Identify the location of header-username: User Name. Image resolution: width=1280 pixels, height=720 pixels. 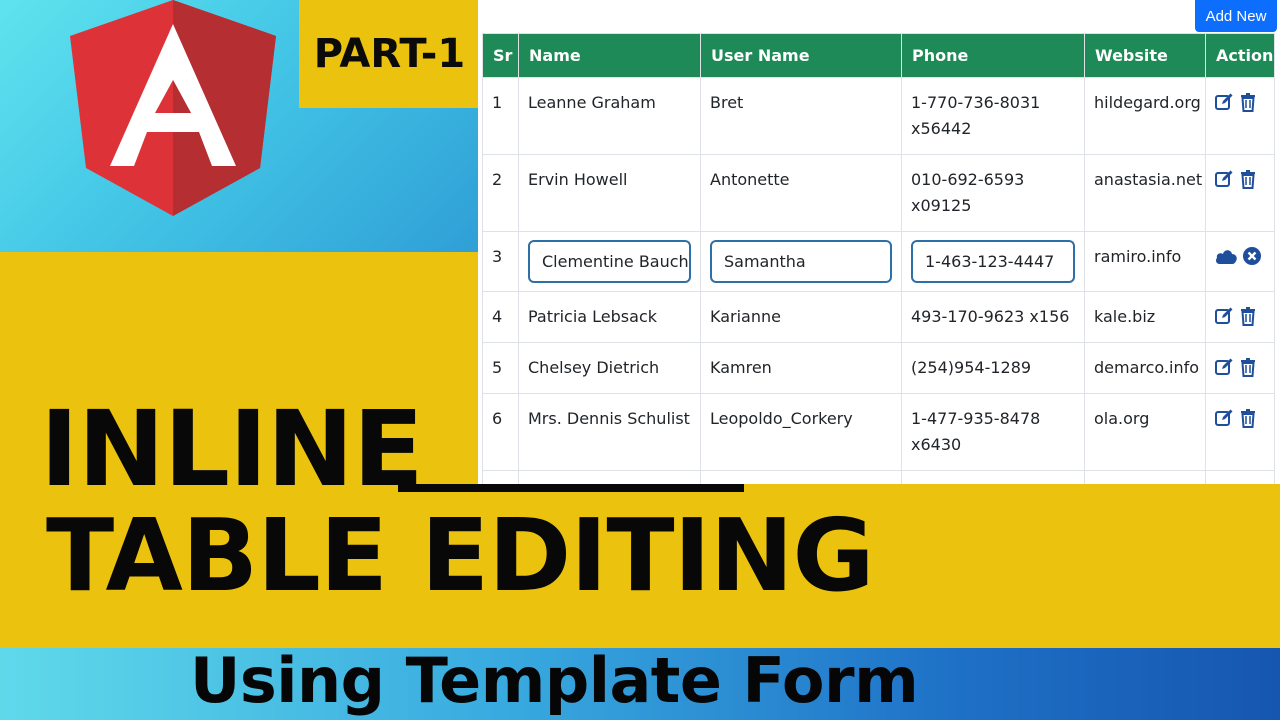
(801, 55).